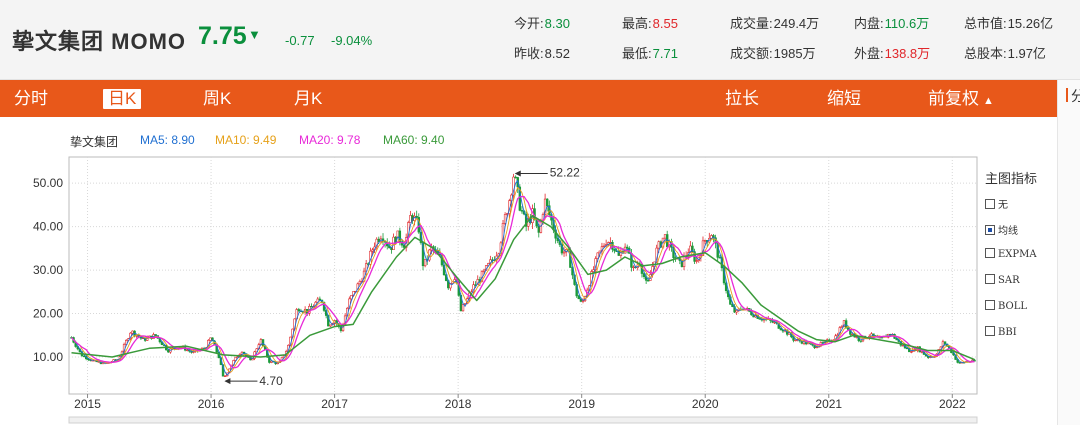  I want to click on adjust-label: 前复权, so click(953, 98).